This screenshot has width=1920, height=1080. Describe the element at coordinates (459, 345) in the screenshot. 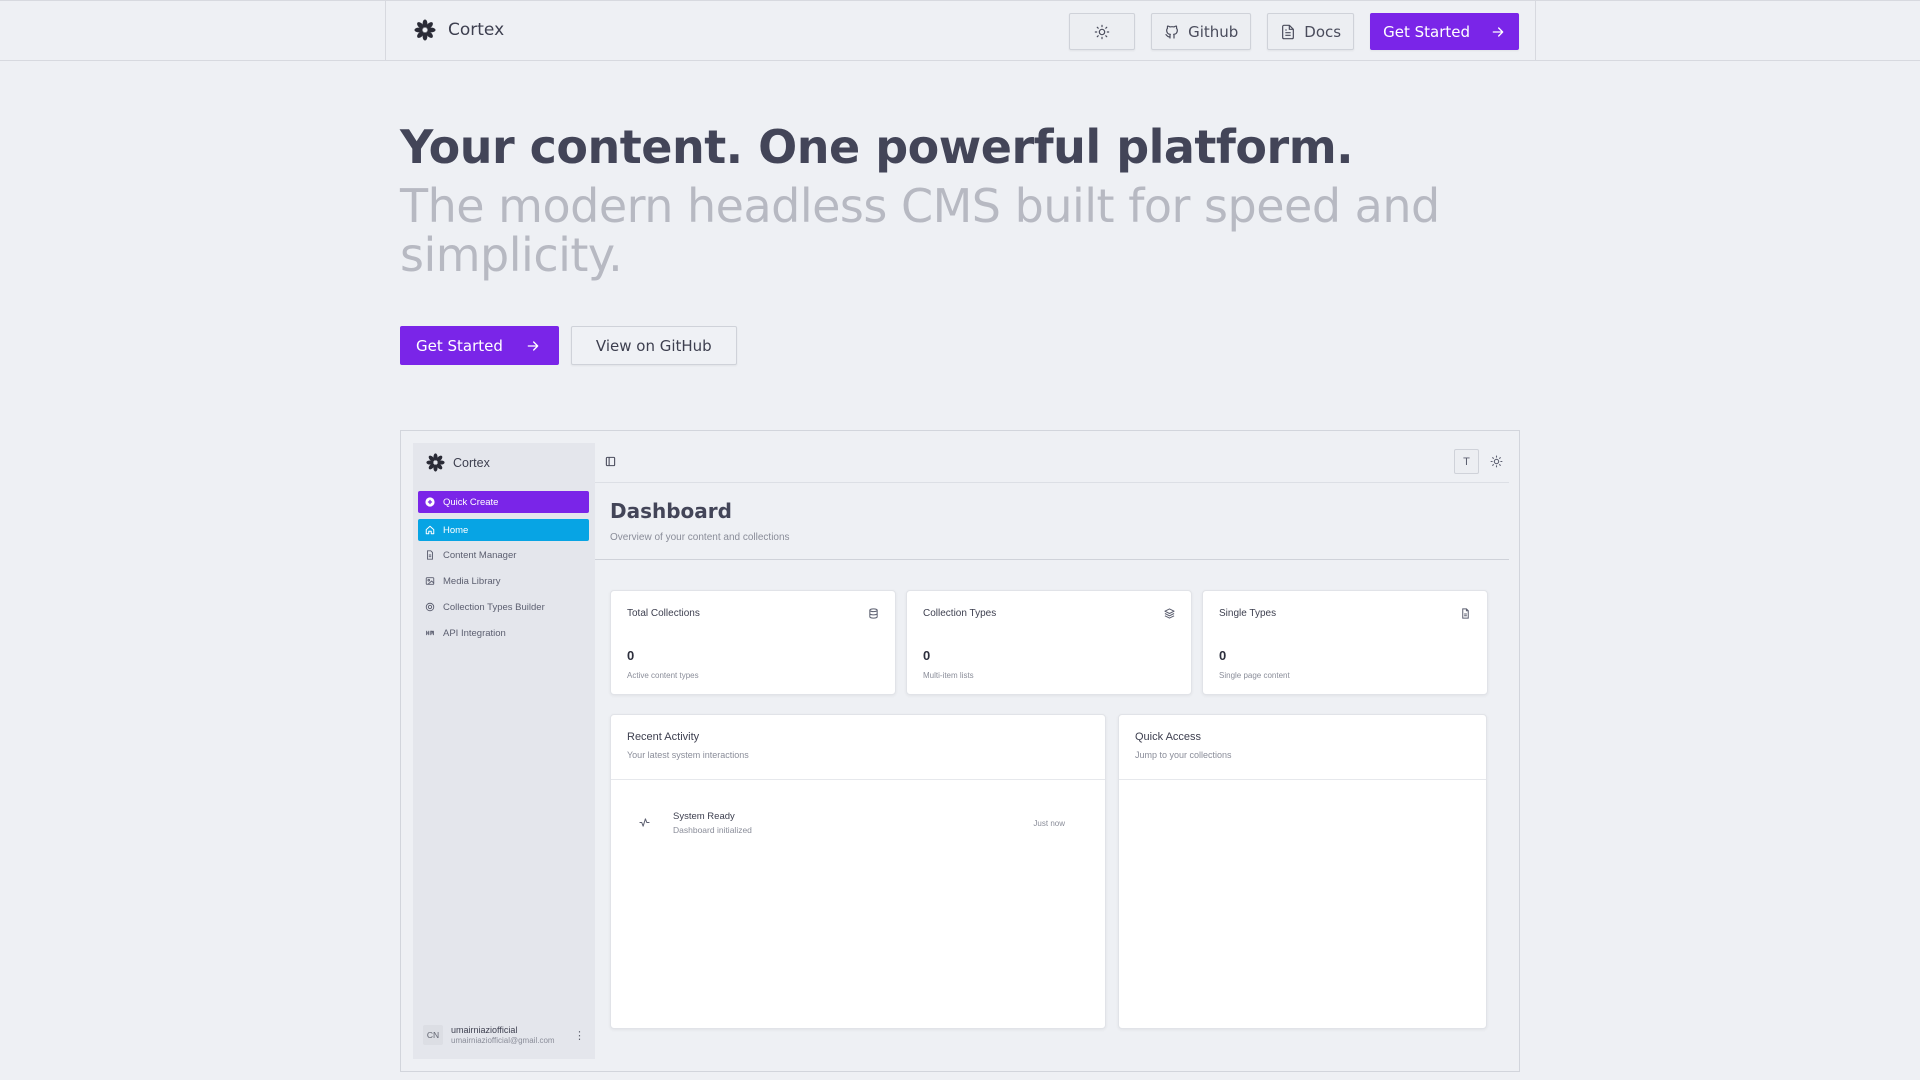

I see `hero-get-started-label: Get Started` at that location.